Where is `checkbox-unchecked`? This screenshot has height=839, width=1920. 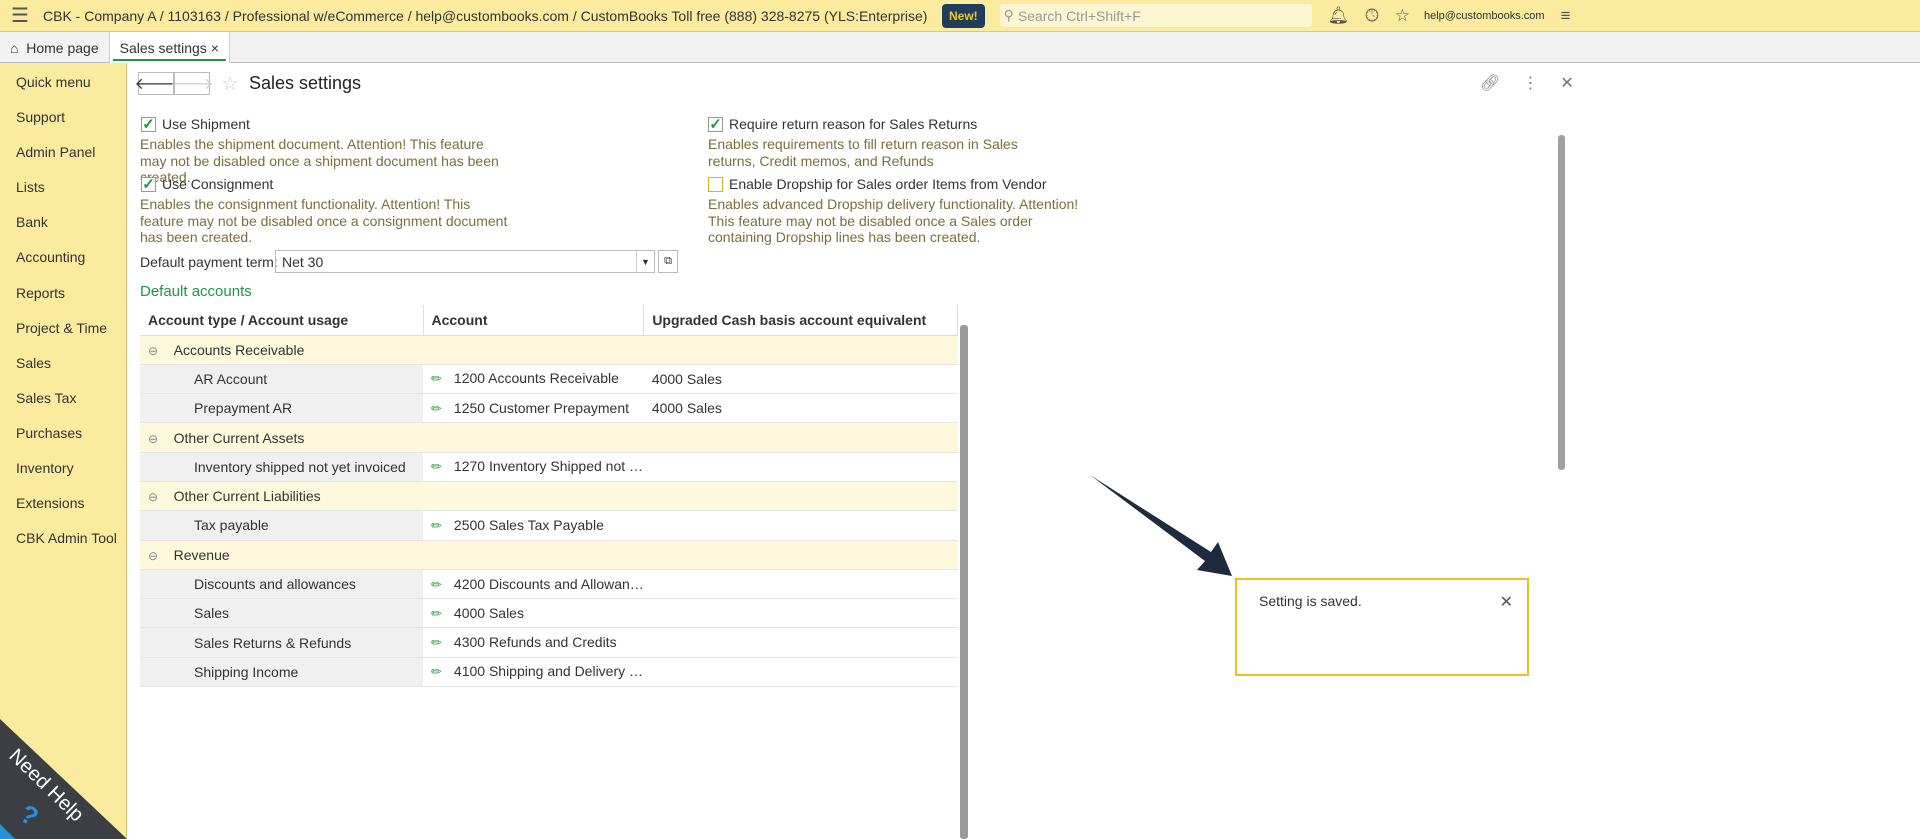 checkbox-unchecked is located at coordinates (715, 184).